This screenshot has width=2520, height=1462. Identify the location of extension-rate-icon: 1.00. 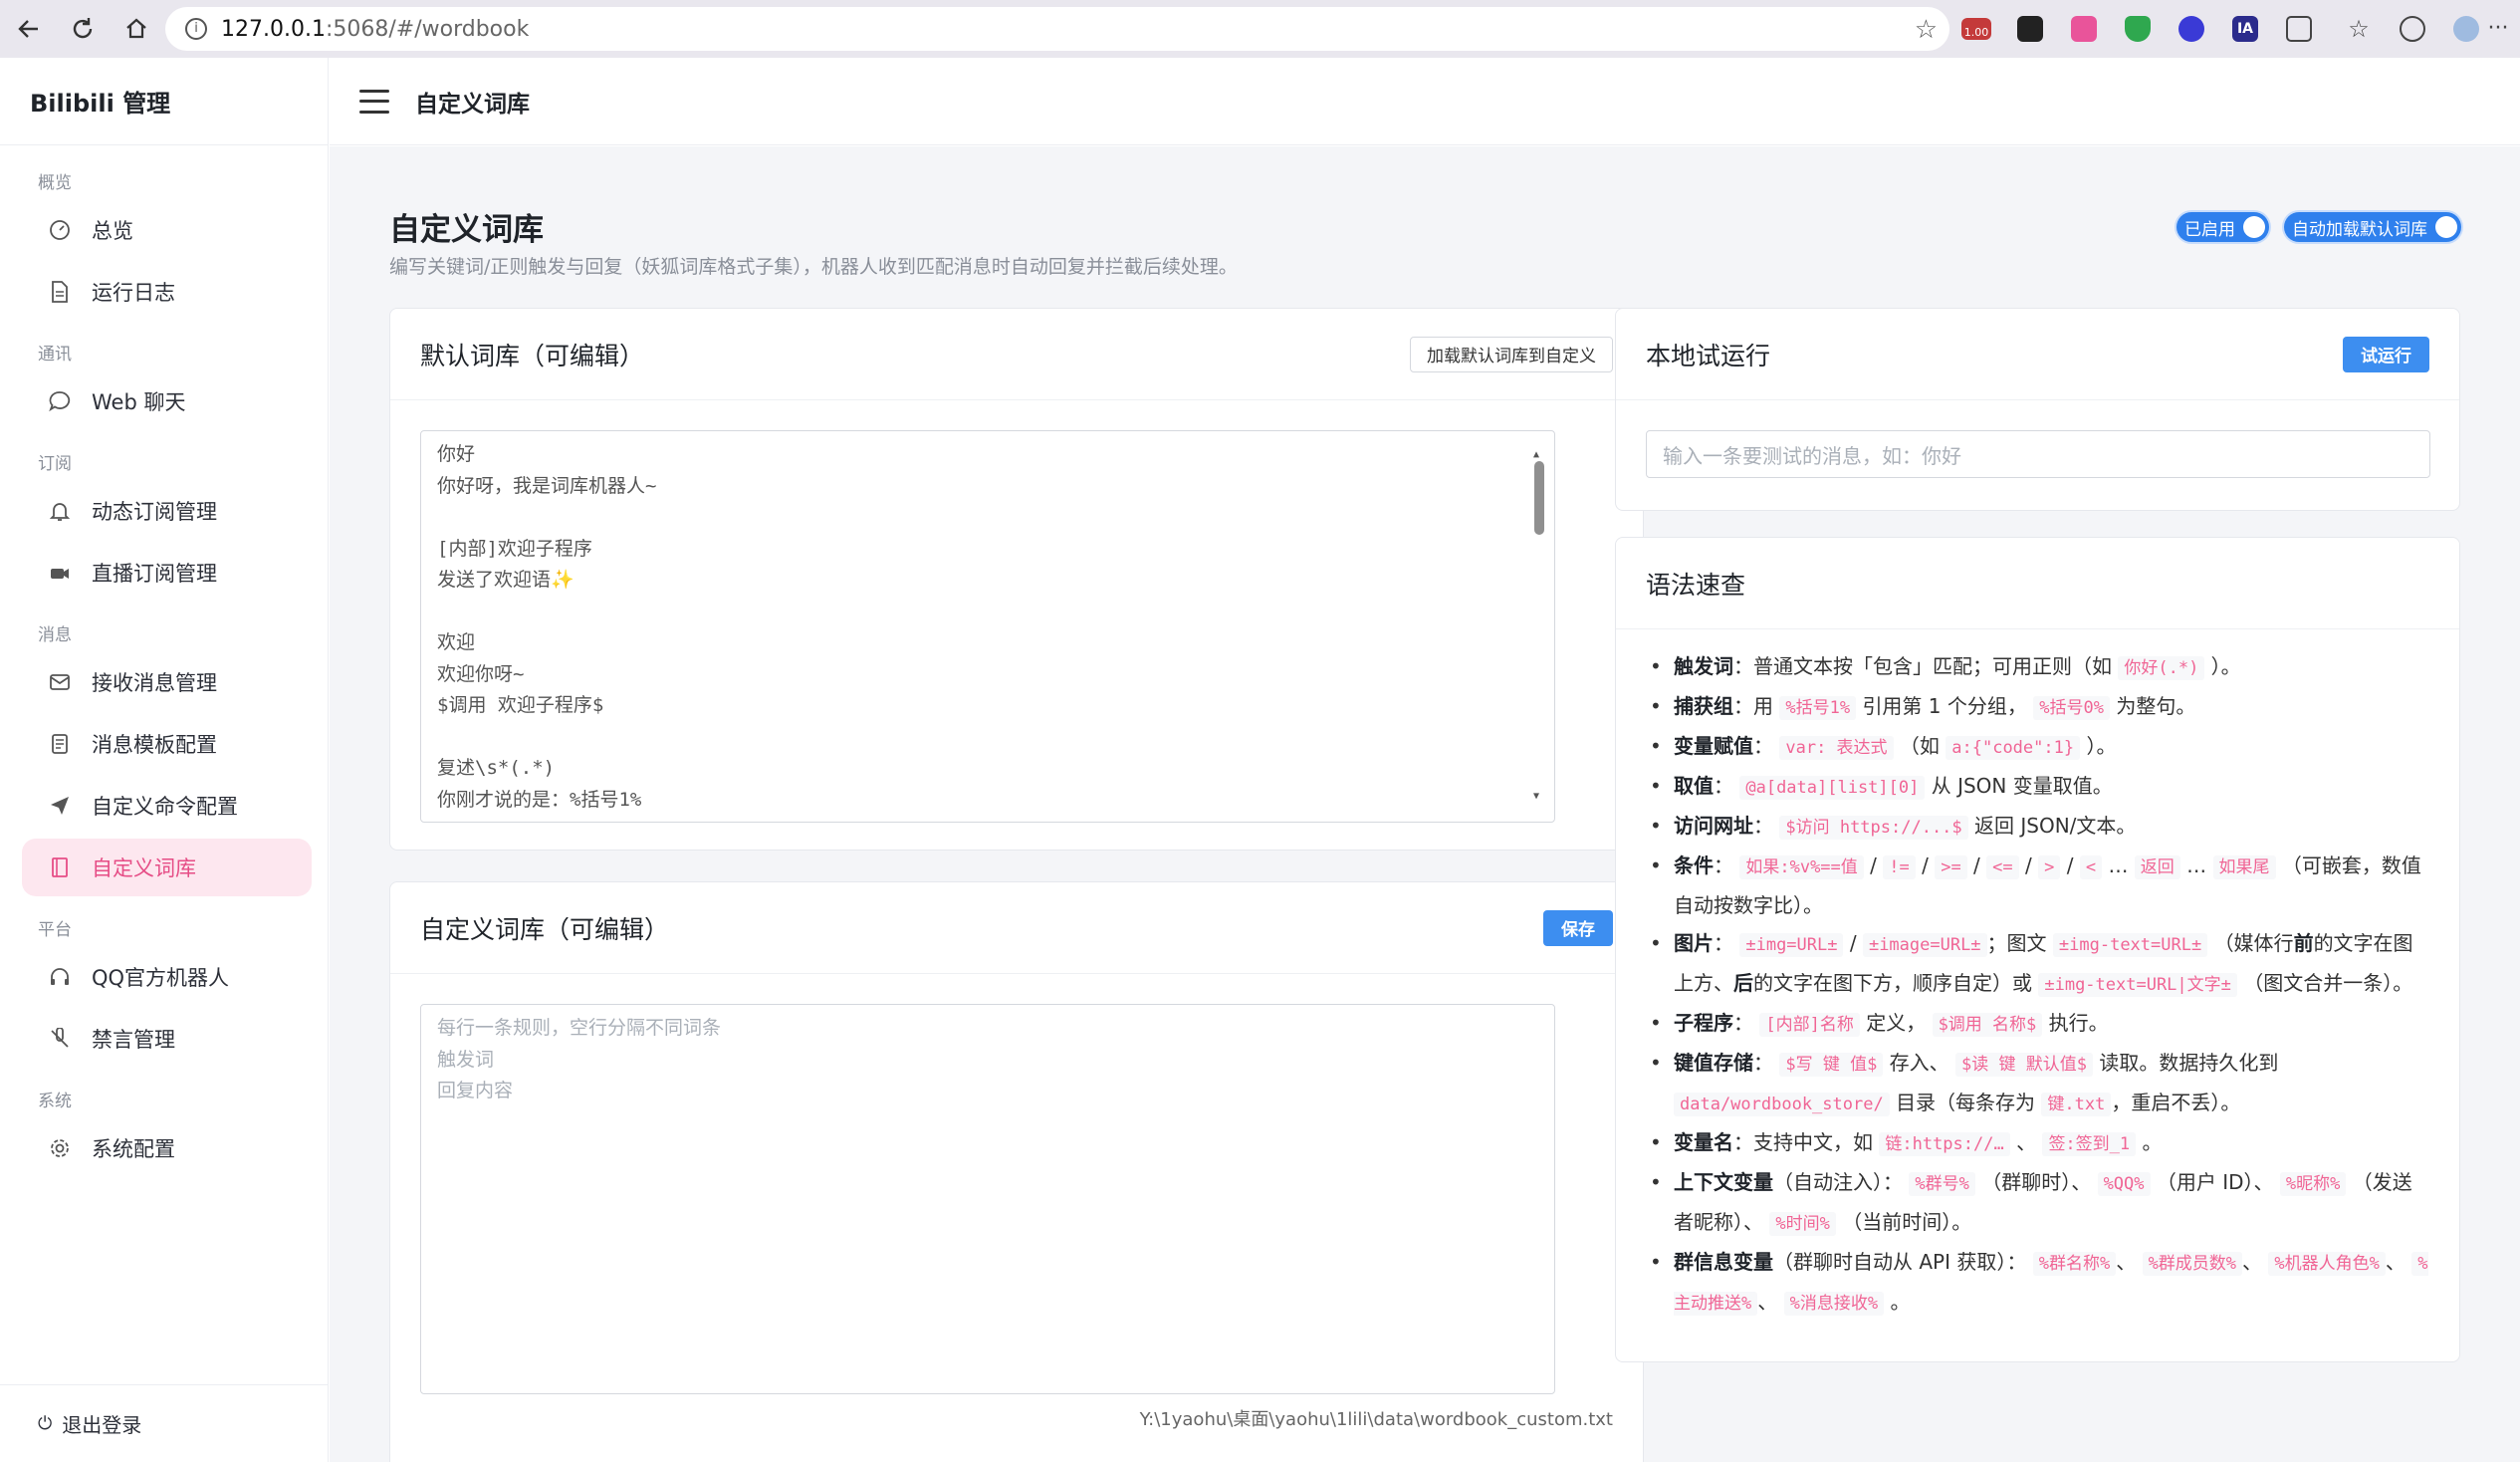
(1976, 29).